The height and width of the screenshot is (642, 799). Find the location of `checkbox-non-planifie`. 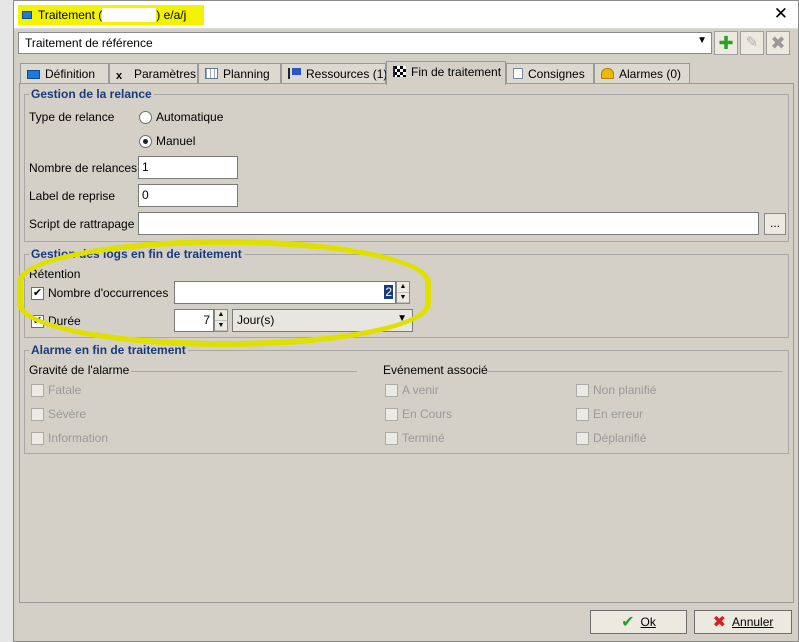

checkbox-non-planifie is located at coordinates (582, 390).